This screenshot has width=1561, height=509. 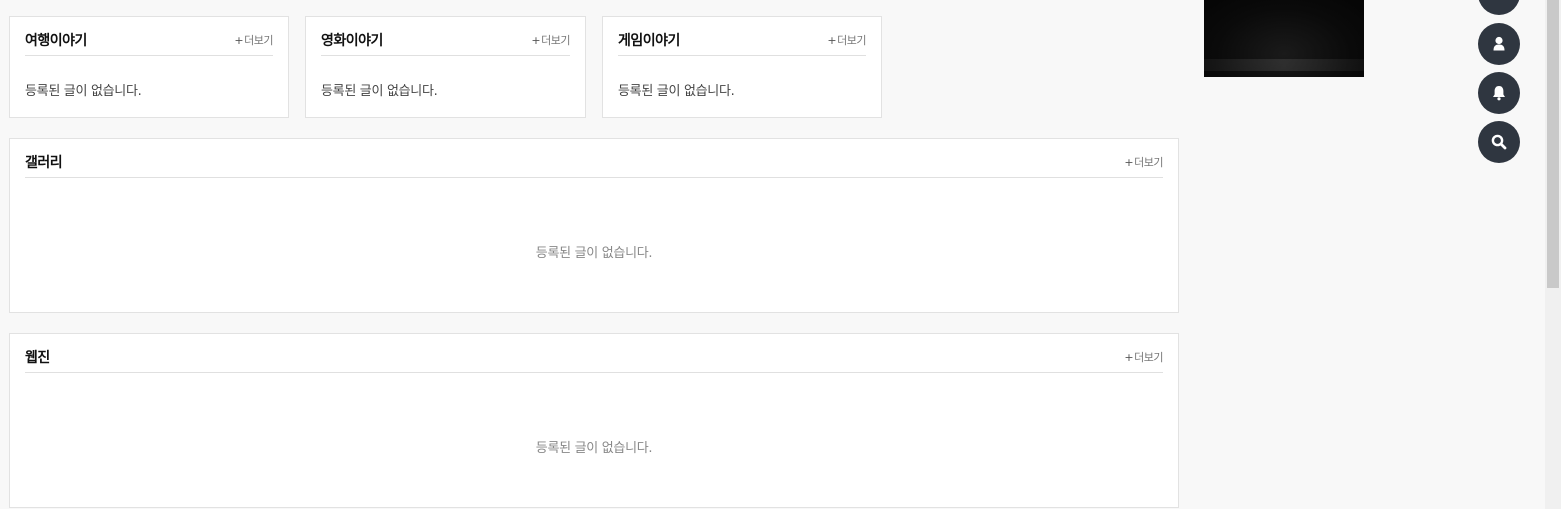 I want to click on board-travel: 여행이야기 +더보기 등록된 글이 없습니다., so click(x=149, y=67).